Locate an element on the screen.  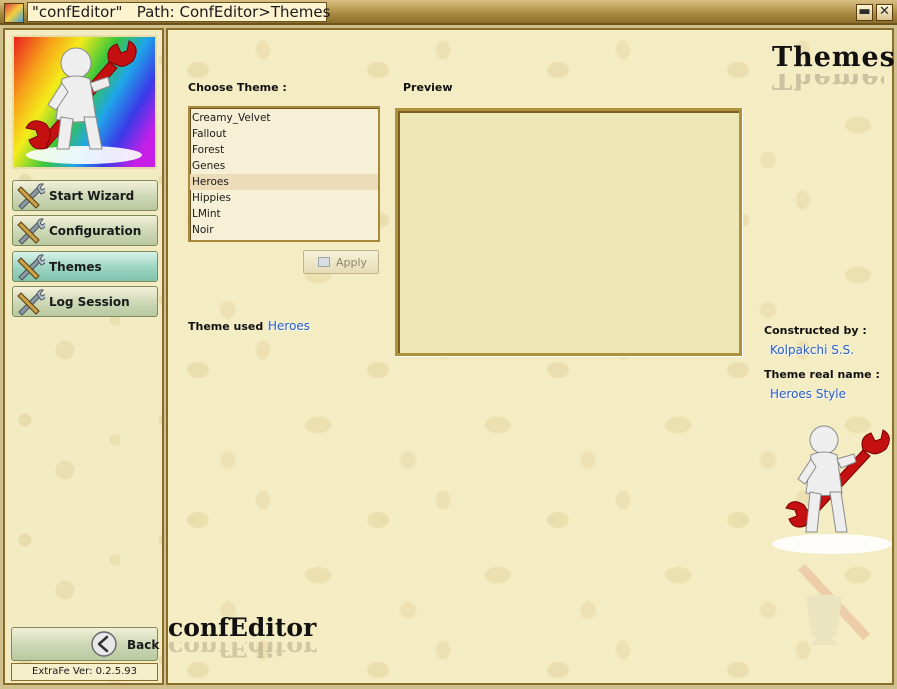
constructed-by-label: Constructed by : is located at coordinates (815, 330).